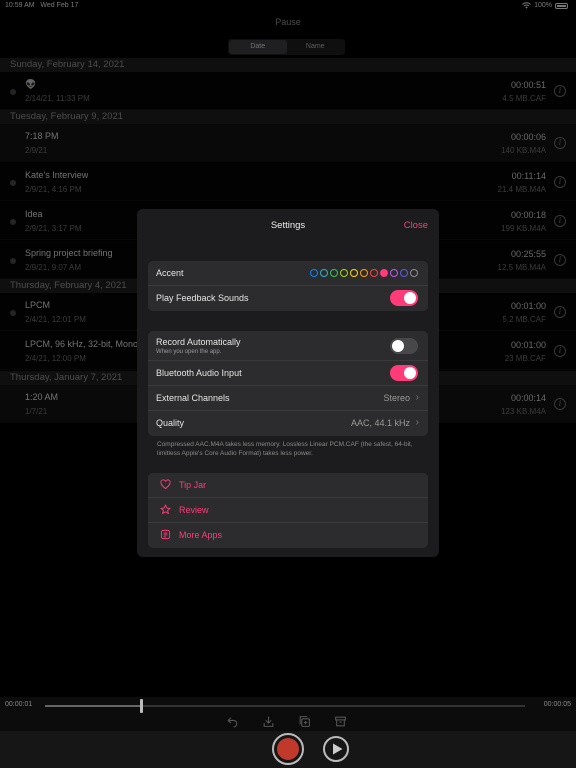 The image size is (576, 768). What do you see at coordinates (340, 722) in the screenshot?
I see `archive-icon` at bounding box center [340, 722].